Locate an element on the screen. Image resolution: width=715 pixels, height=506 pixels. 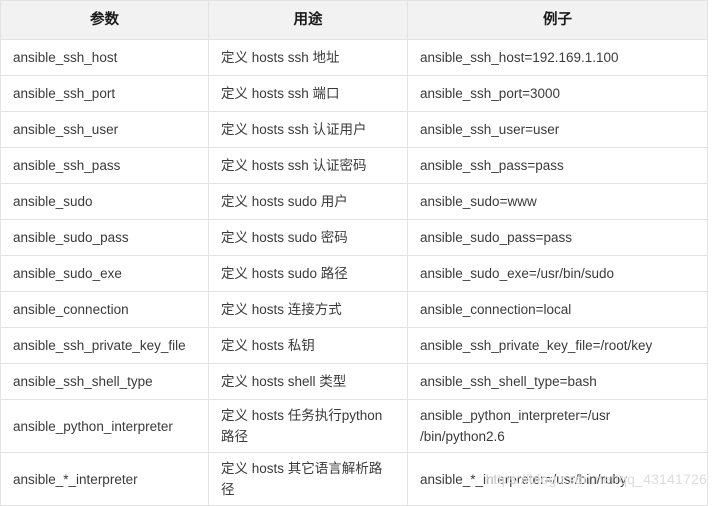
cell-param: ansible_ssh_pass is located at coordinates (104, 165).